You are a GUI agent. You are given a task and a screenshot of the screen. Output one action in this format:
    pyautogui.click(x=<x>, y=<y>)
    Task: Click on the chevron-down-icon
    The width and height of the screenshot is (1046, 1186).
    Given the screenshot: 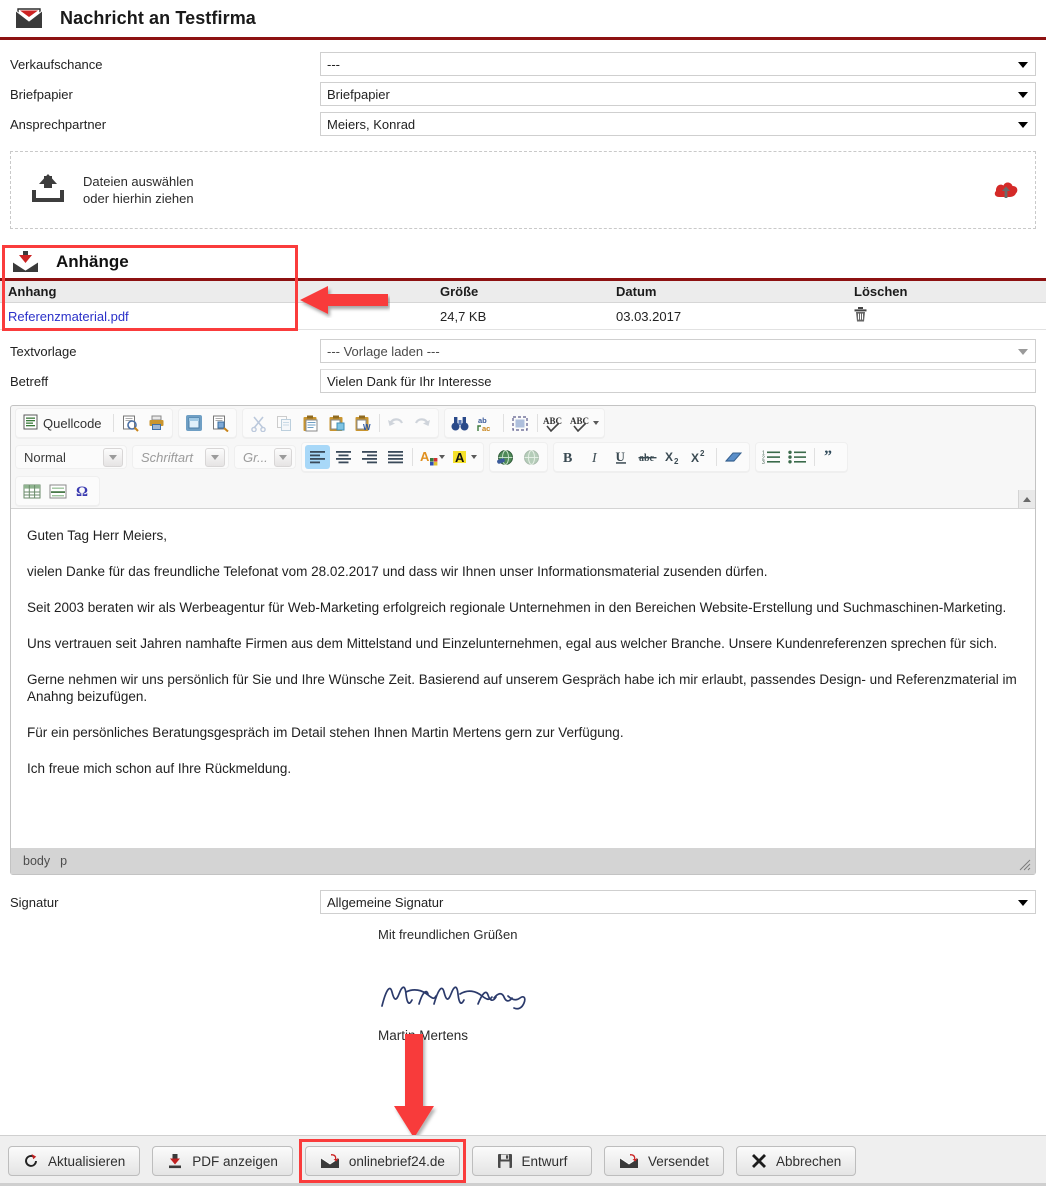 What is the action you would take?
    pyautogui.click(x=1023, y=95)
    